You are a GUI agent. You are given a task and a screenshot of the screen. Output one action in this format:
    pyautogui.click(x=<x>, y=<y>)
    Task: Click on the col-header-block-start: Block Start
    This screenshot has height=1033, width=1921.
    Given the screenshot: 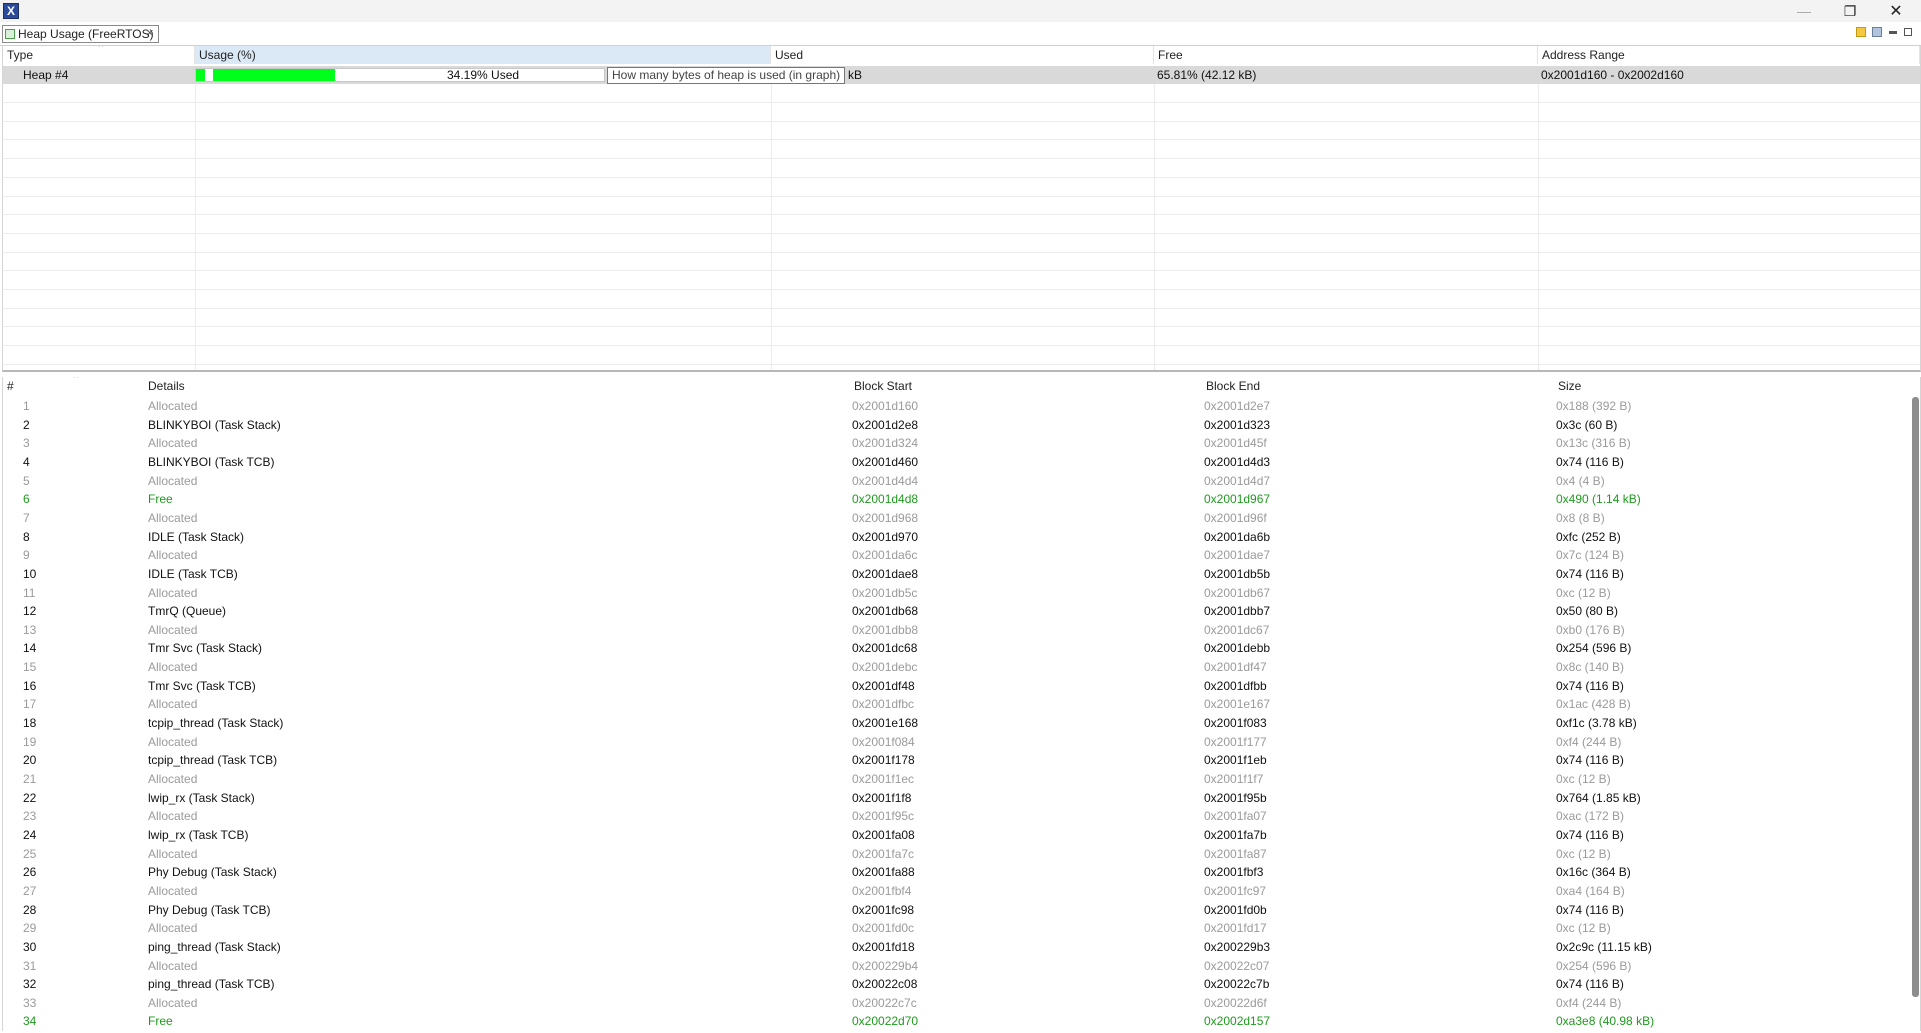 What is the action you would take?
    pyautogui.click(x=1026, y=386)
    